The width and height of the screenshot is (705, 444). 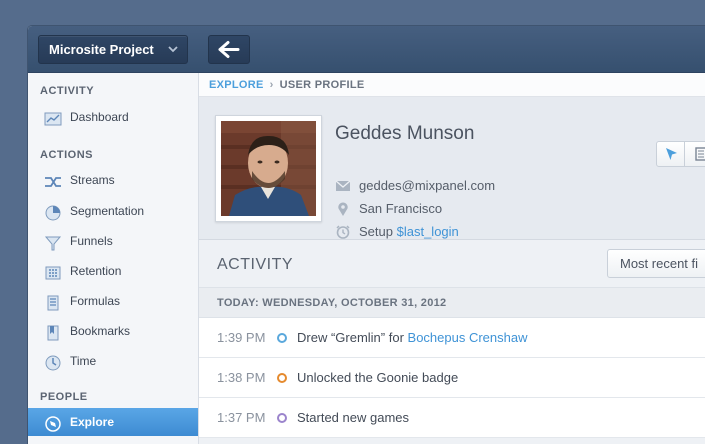 What do you see at coordinates (428, 231) in the screenshot?
I see `setup-value-link: $last_login` at bounding box center [428, 231].